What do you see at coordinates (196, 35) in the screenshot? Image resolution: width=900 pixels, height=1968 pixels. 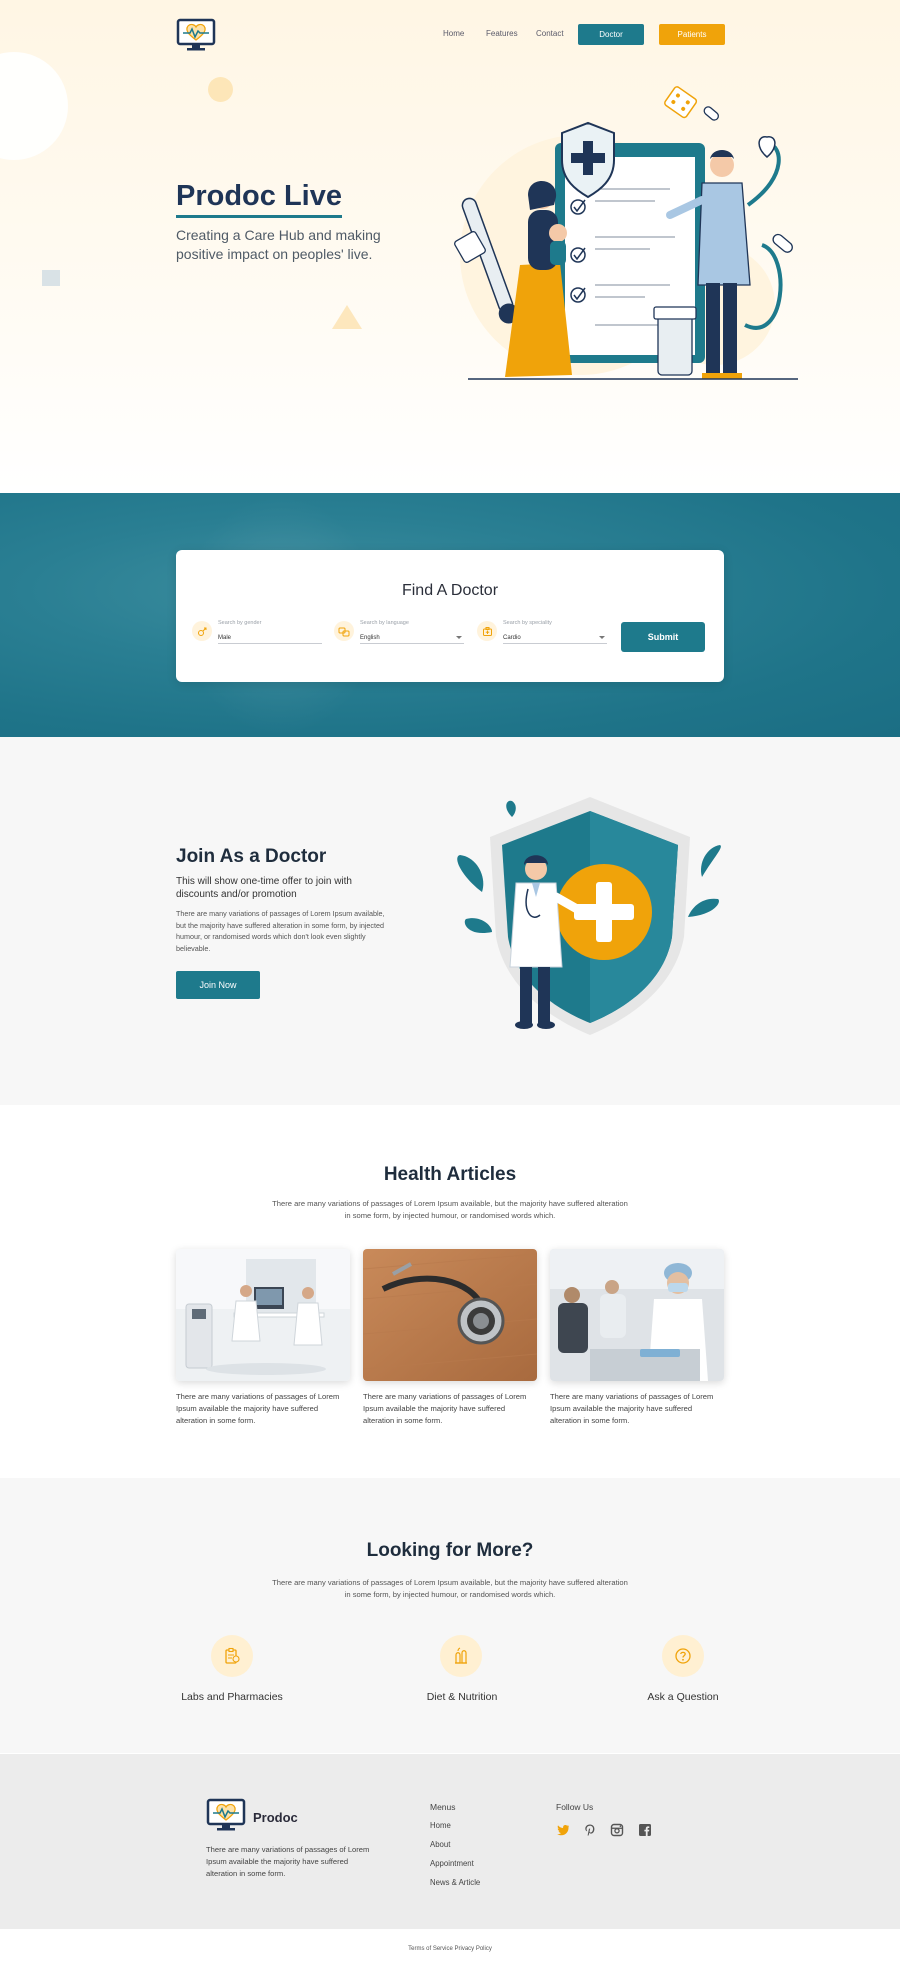 I see `logo-icon` at bounding box center [196, 35].